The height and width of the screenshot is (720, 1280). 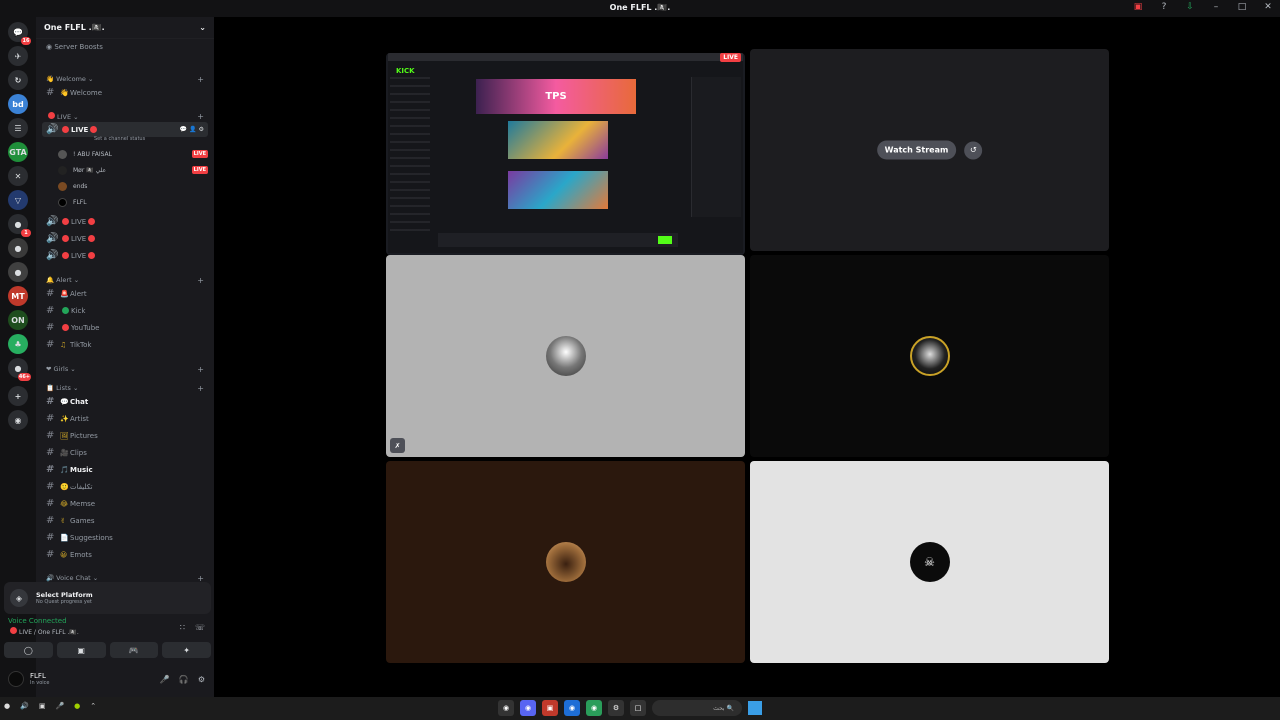 What do you see at coordinates (64, 452) in the screenshot?
I see `clip-icon: 🎥` at bounding box center [64, 452].